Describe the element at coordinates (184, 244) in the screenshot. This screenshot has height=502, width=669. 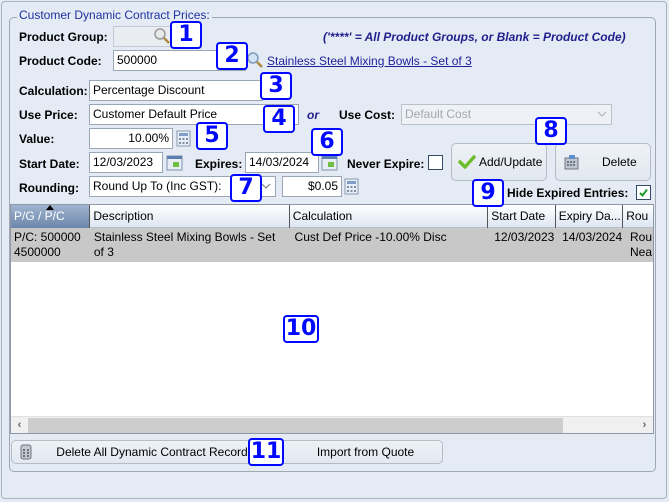
I see `cell-description: Stainless Steel Mixing Bowls - Set of 3` at that location.